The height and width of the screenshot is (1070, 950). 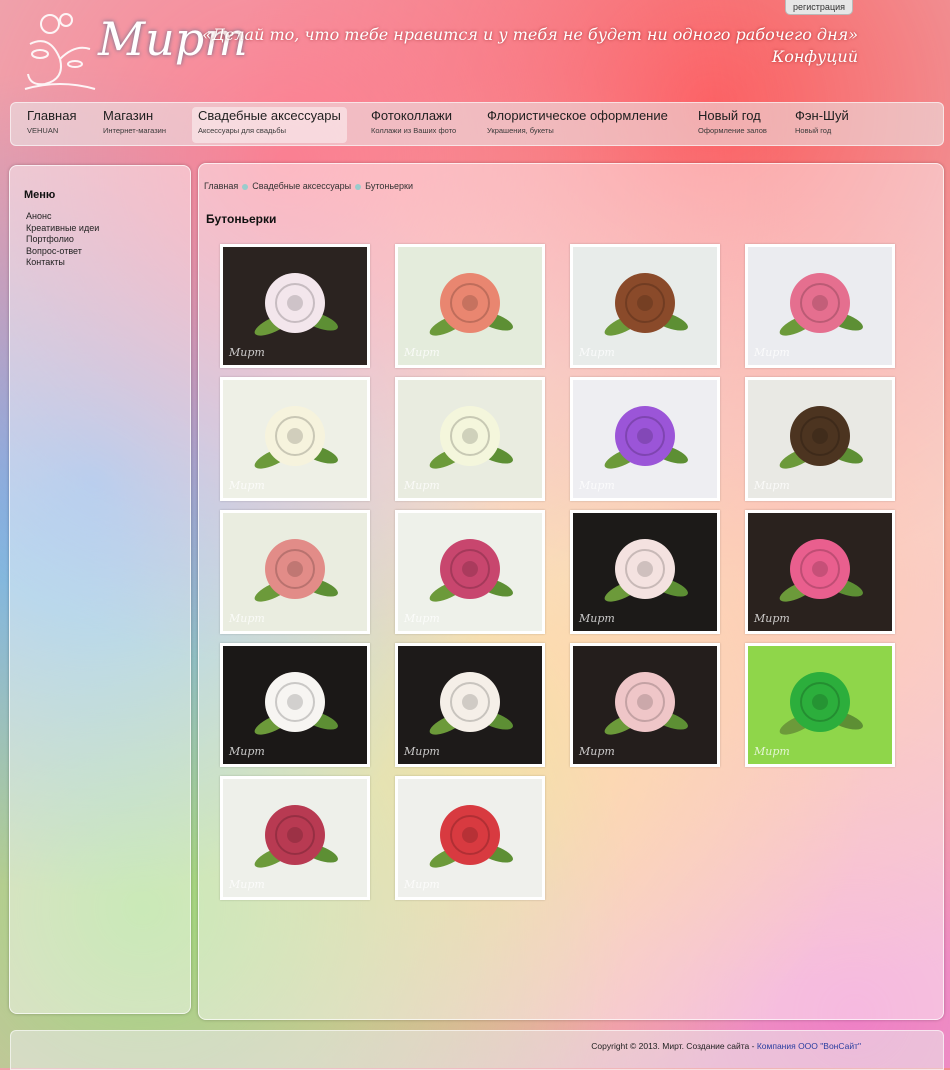 I want to click on sidebar-title: Меню, so click(x=40, y=195).